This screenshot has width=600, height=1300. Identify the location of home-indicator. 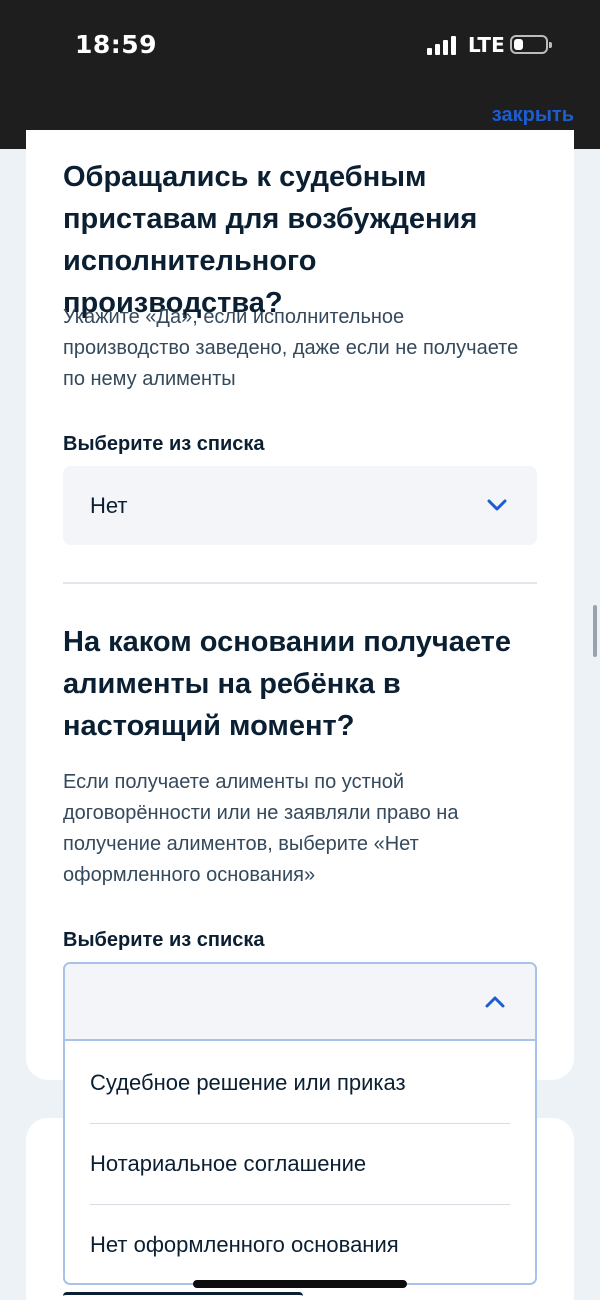
(300, 1284).